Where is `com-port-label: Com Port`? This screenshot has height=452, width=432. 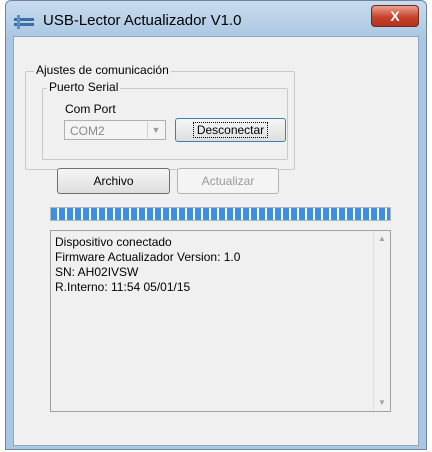
com-port-label: Com Port is located at coordinates (90, 109).